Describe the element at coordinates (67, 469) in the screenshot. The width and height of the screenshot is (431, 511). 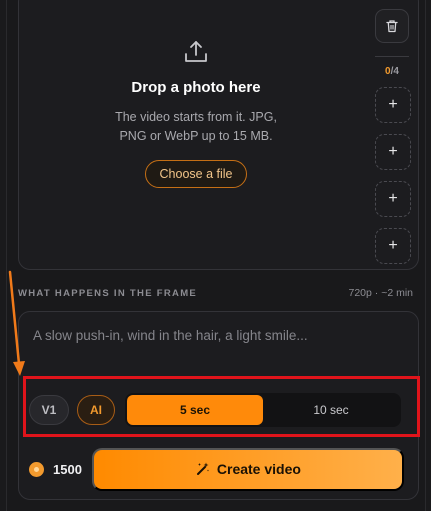
I see `credits-balance: 1500` at that location.